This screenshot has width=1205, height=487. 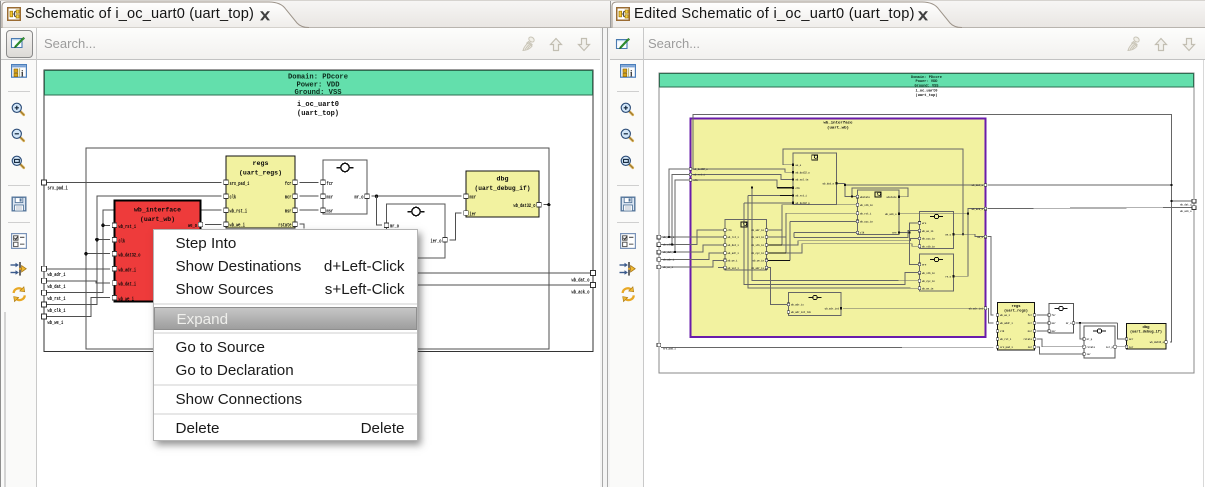 What do you see at coordinates (436, 240) in the screenshot?
I see `svg-text: ier_o` at bounding box center [436, 240].